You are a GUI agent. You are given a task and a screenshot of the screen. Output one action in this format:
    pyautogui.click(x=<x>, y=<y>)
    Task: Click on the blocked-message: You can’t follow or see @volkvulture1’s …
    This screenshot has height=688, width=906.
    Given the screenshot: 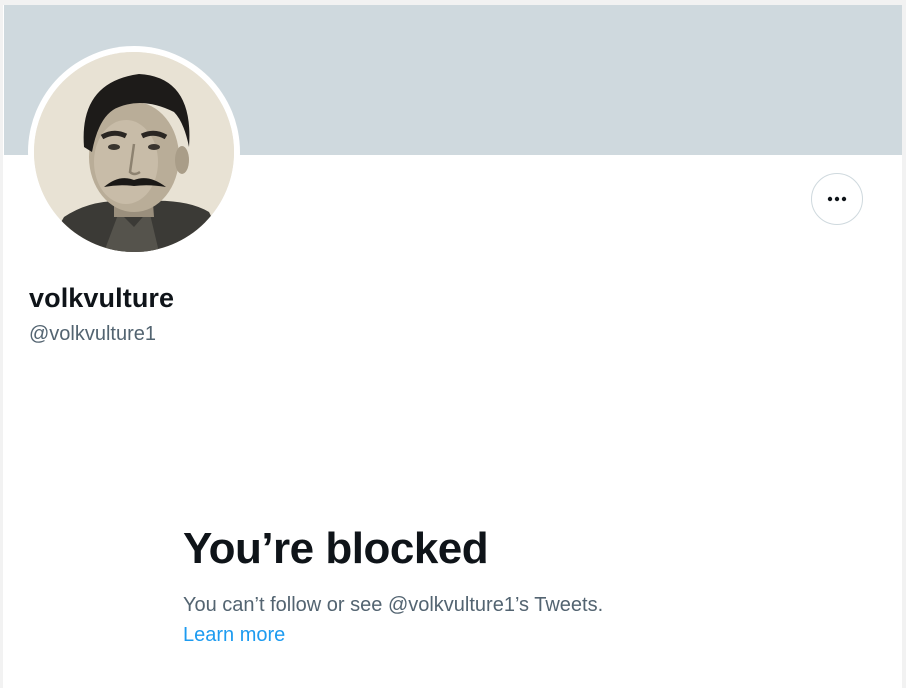 What is the action you would take?
    pyautogui.click(x=393, y=605)
    